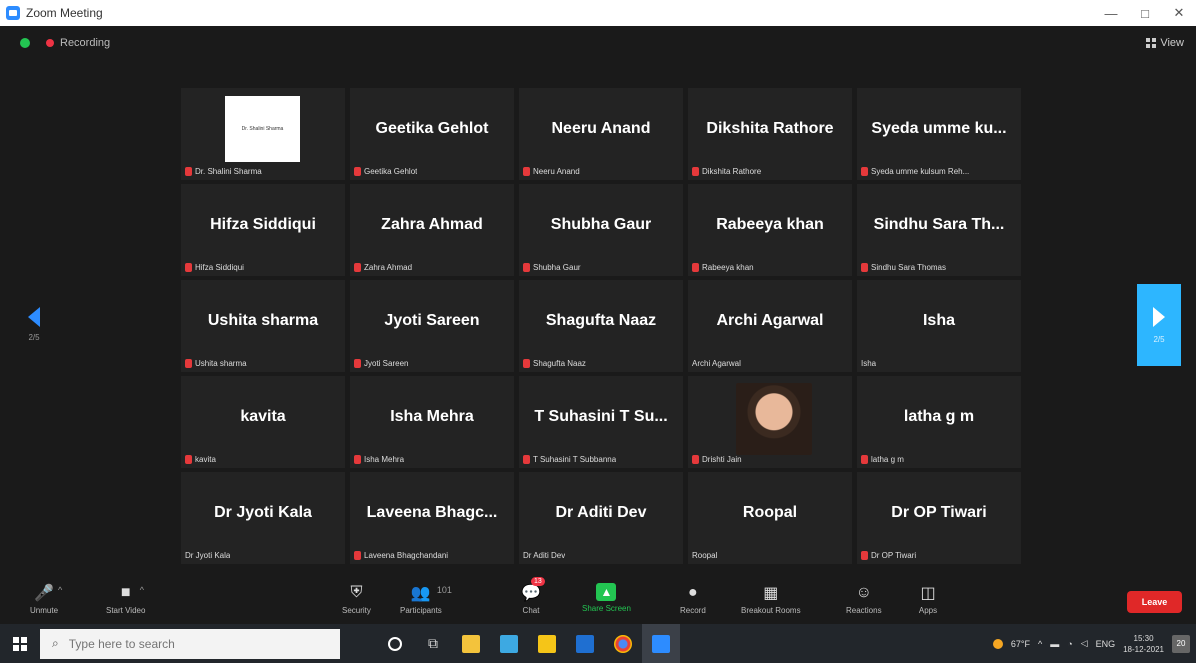 The height and width of the screenshot is (663, 1196). Describe the element at coordinates (601, 224) in the screenshot. I see `participant-display-name: Shubha Gaur` at that location.